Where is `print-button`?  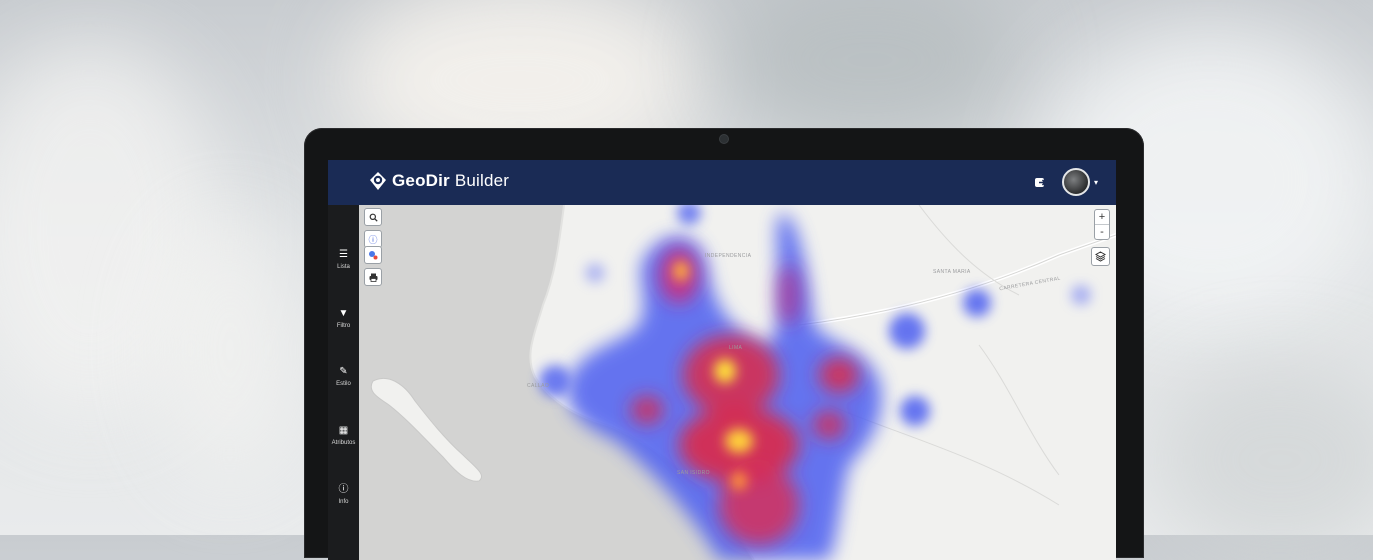 print-button is located at coordinates (373, 277).